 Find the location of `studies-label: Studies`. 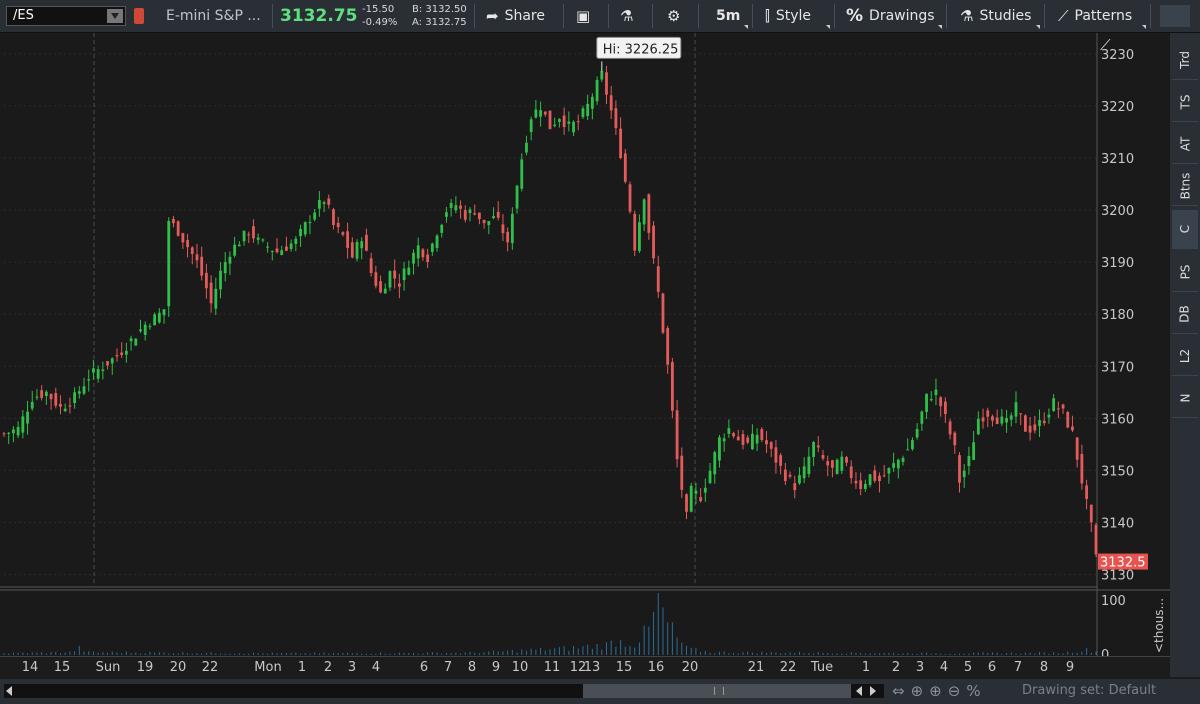

studies-label: Studies is located at coordinates (1005, 16).